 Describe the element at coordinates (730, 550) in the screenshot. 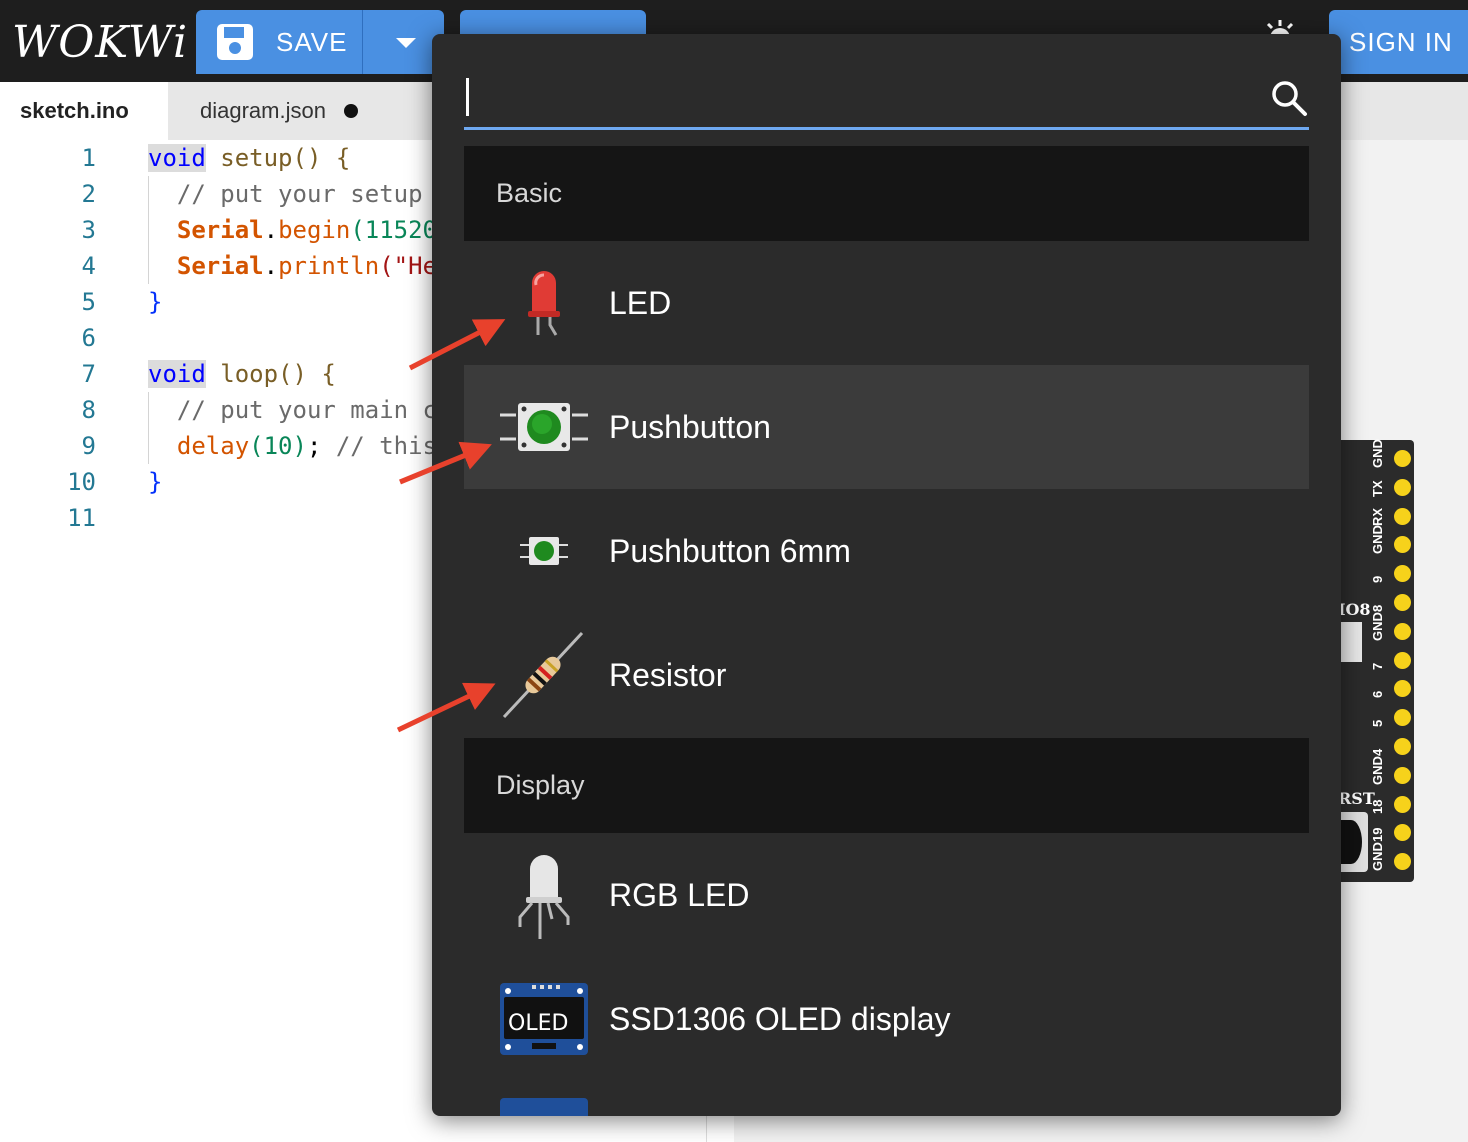

I see `part-item-label: Pushbutton 6mm` at that location.